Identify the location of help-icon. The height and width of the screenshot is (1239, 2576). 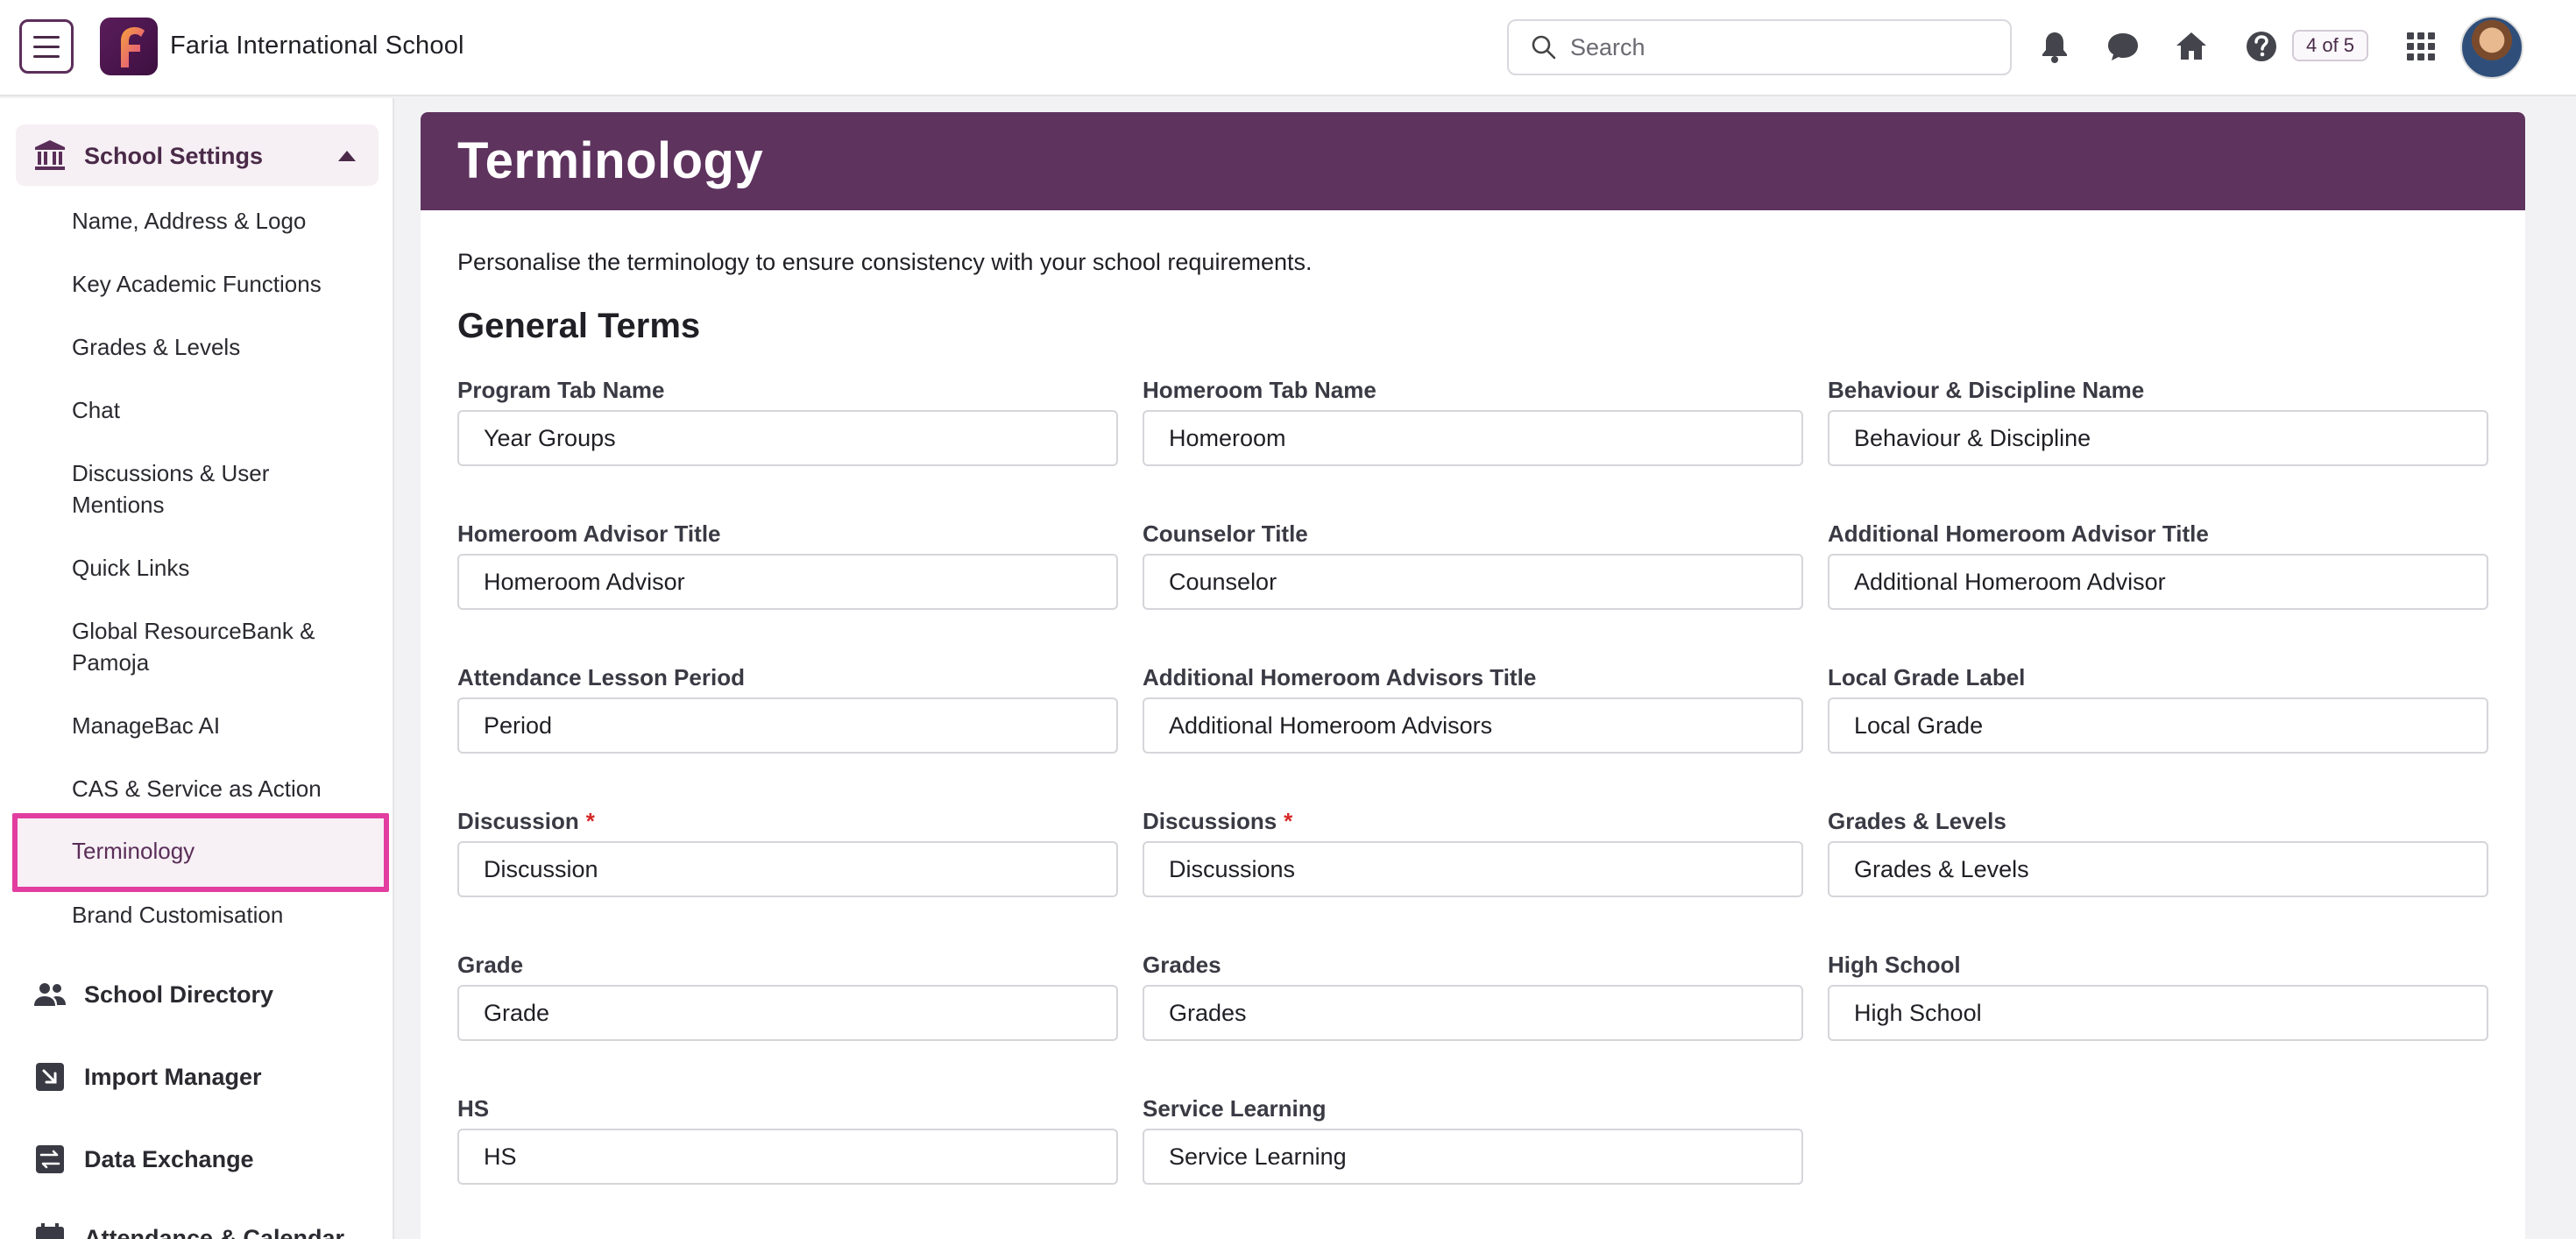
(2261, 46).